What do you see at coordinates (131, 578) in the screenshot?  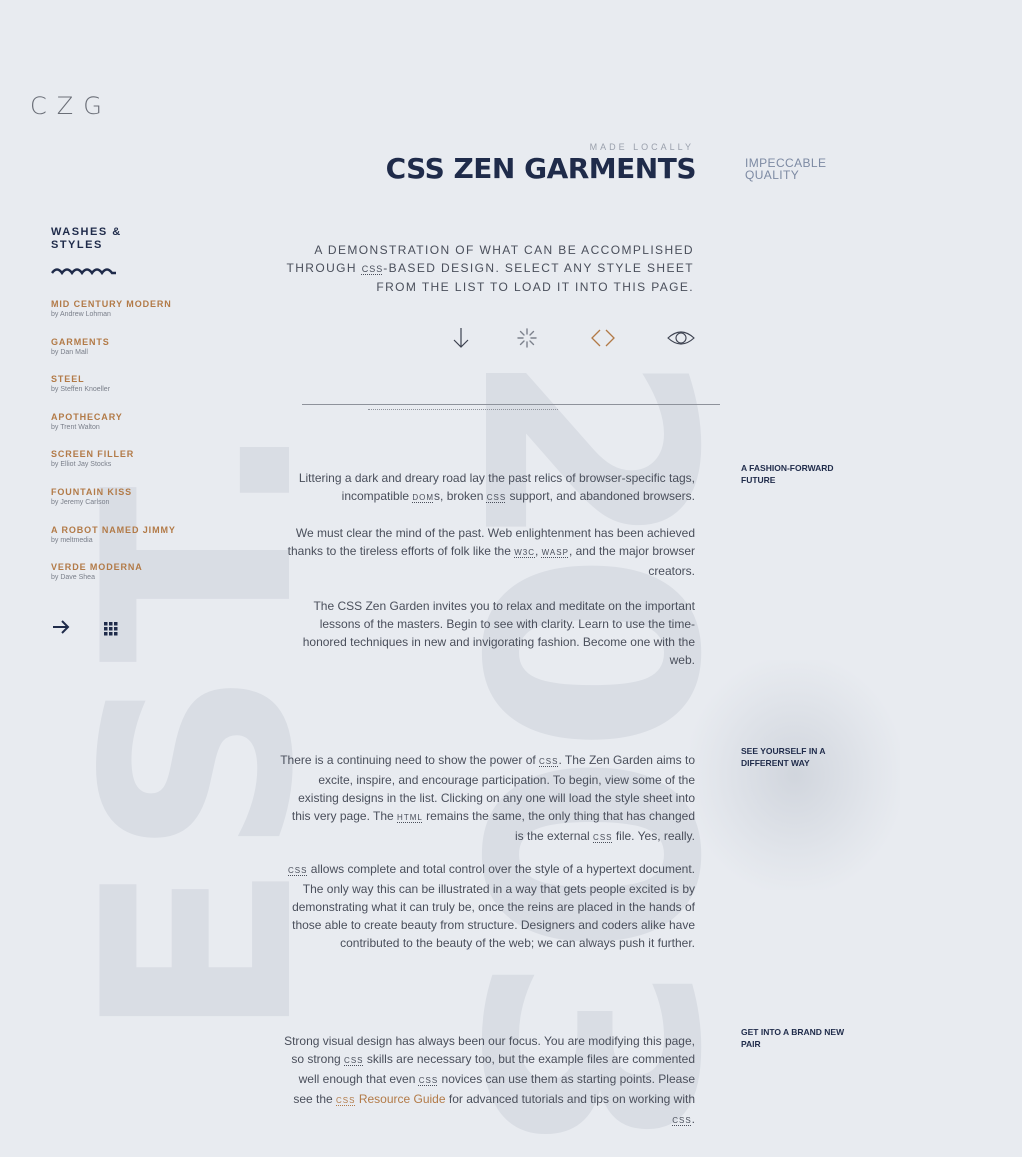 I see `style-author: by Dave Shea` at bounding box center [131, 578].